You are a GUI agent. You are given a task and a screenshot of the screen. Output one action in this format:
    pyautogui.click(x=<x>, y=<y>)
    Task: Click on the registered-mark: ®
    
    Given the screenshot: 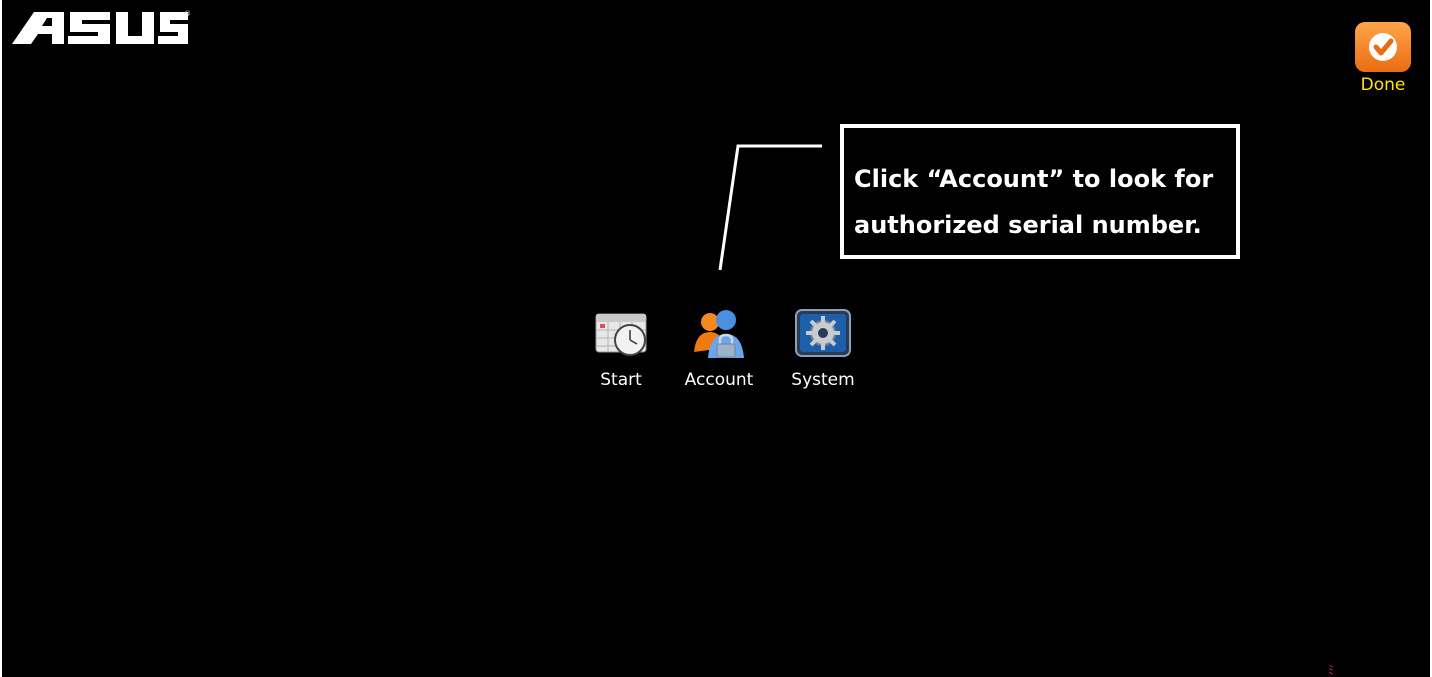 What is the action you would take?
    pyautogui.click(x=187, y=14)
    